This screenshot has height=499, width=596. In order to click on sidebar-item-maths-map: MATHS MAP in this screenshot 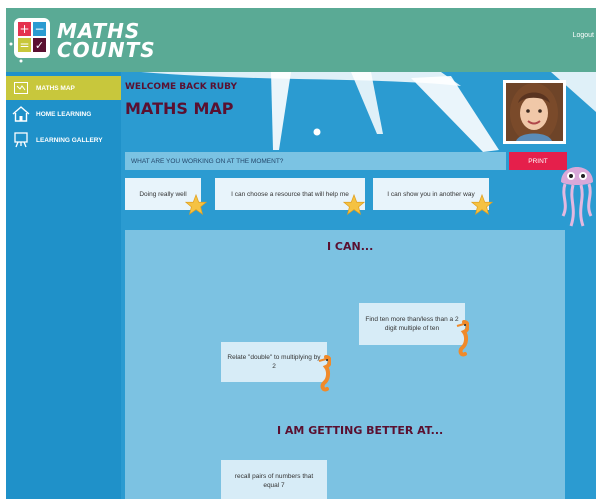, I will do `click(63, 88)`.